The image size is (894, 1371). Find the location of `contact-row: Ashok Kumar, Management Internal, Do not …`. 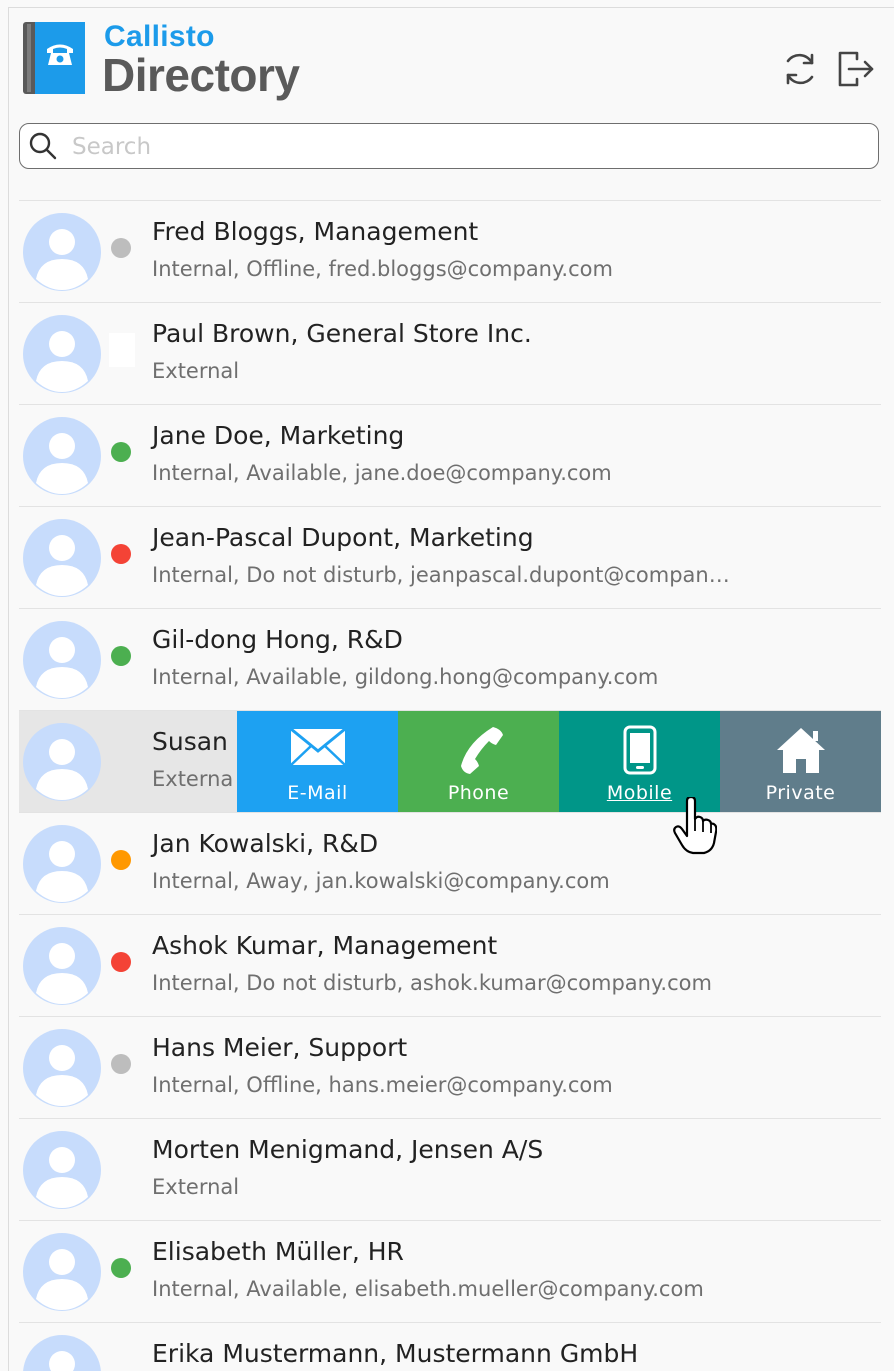

contact-row: Ashok Kumar, Management Internal, Do not … is located at coordinates (450, 965).